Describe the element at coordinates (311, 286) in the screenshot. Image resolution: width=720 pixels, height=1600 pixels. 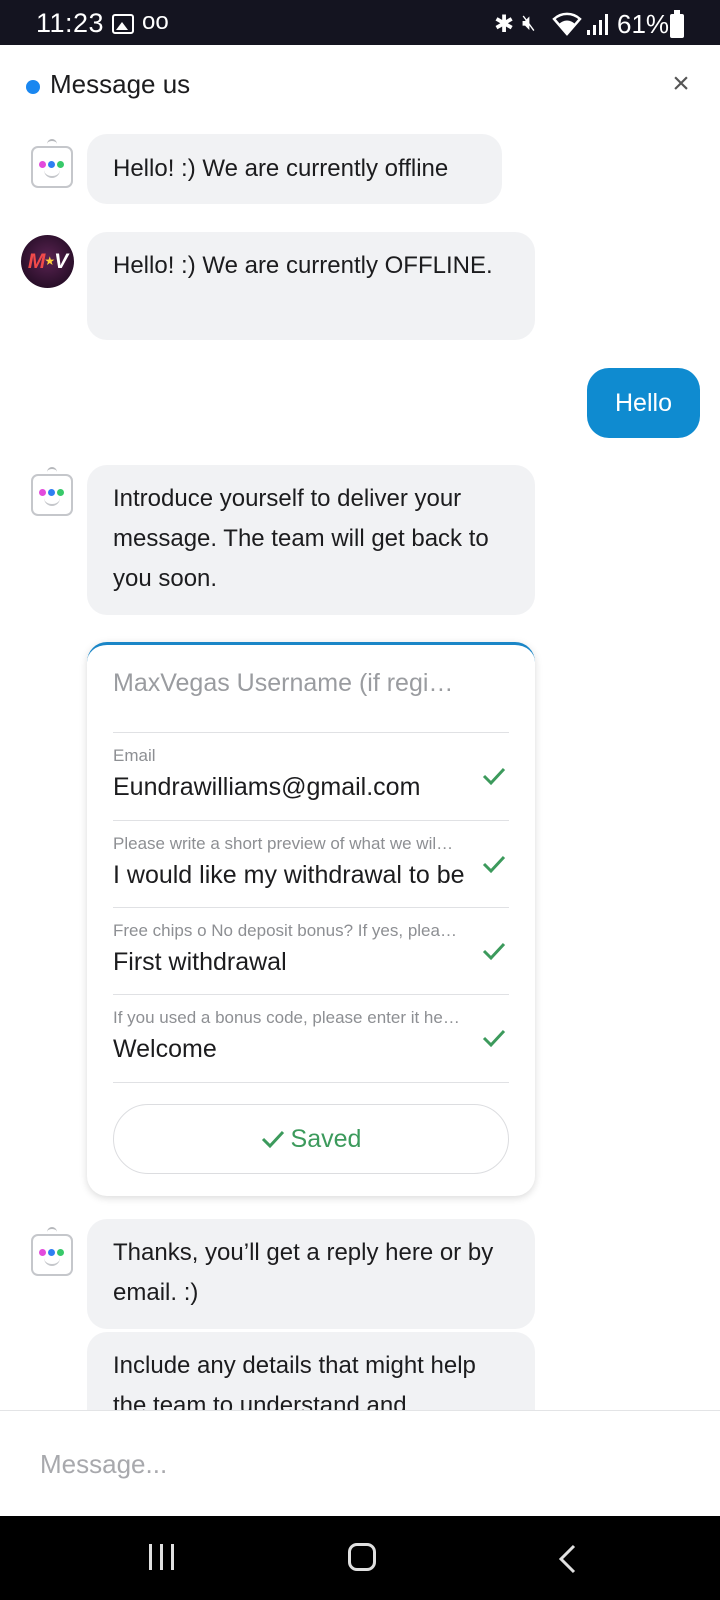
I see `message-bubble: Hello! :) We are currently OFFLINE.` at that location.